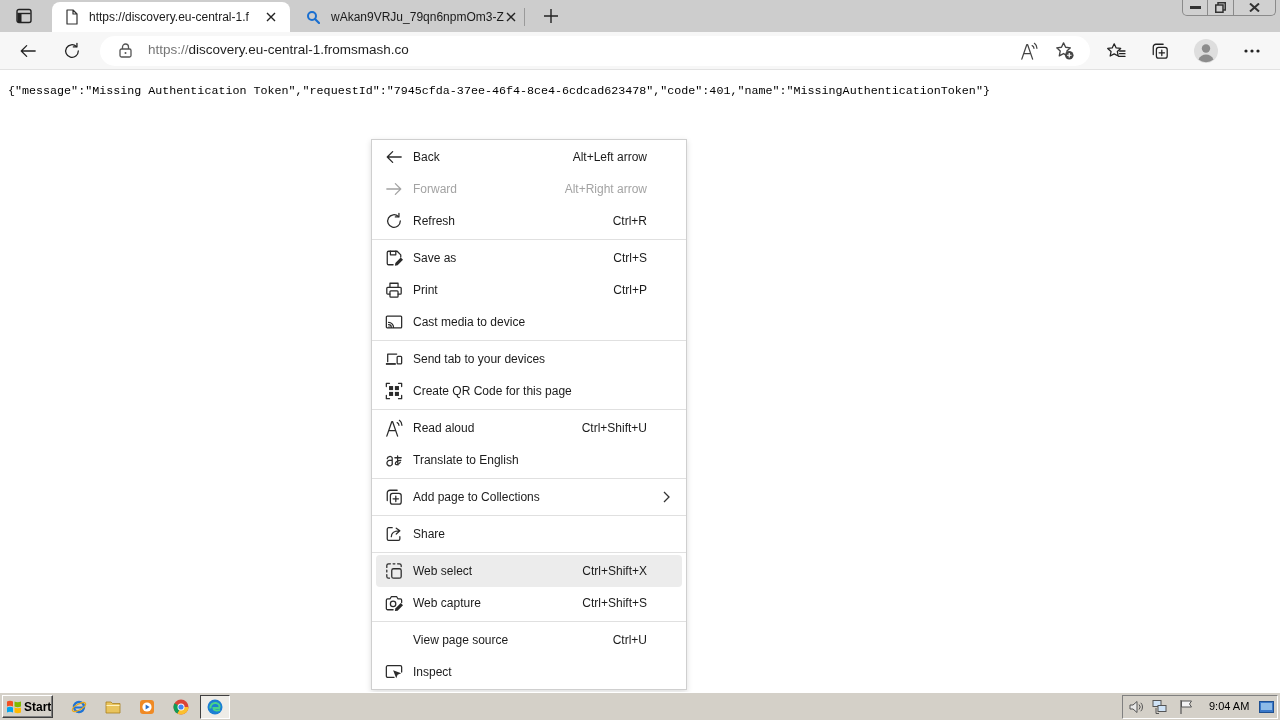  What do you see at coordinates (1160, 706) in the screenshot?
I see `network-icon` at bounding box center [1160, 706].